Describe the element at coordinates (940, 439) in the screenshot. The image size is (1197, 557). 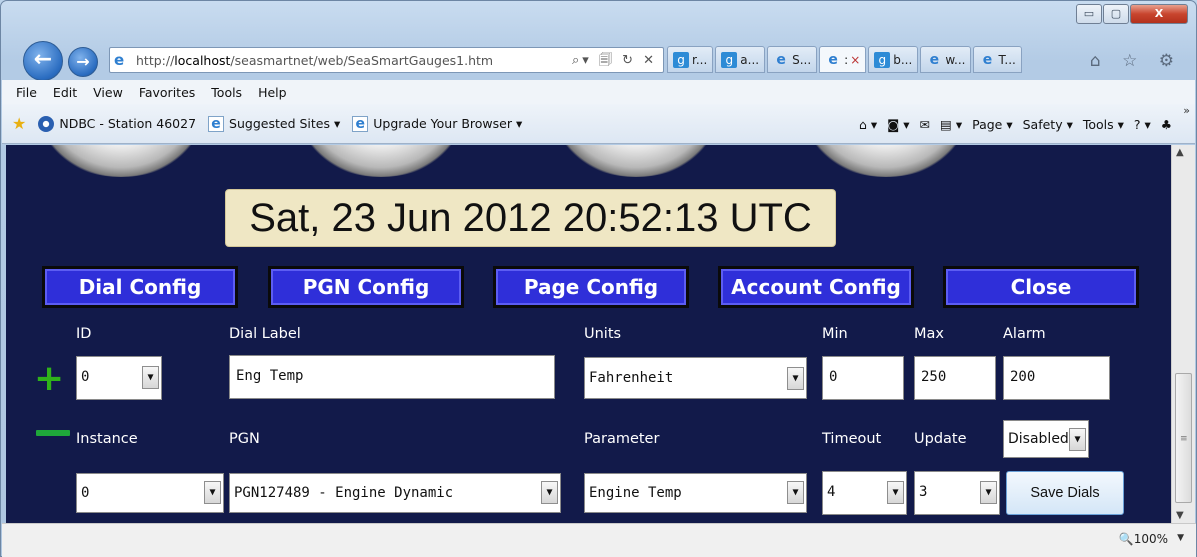
I see `update-label: Update` at that location.